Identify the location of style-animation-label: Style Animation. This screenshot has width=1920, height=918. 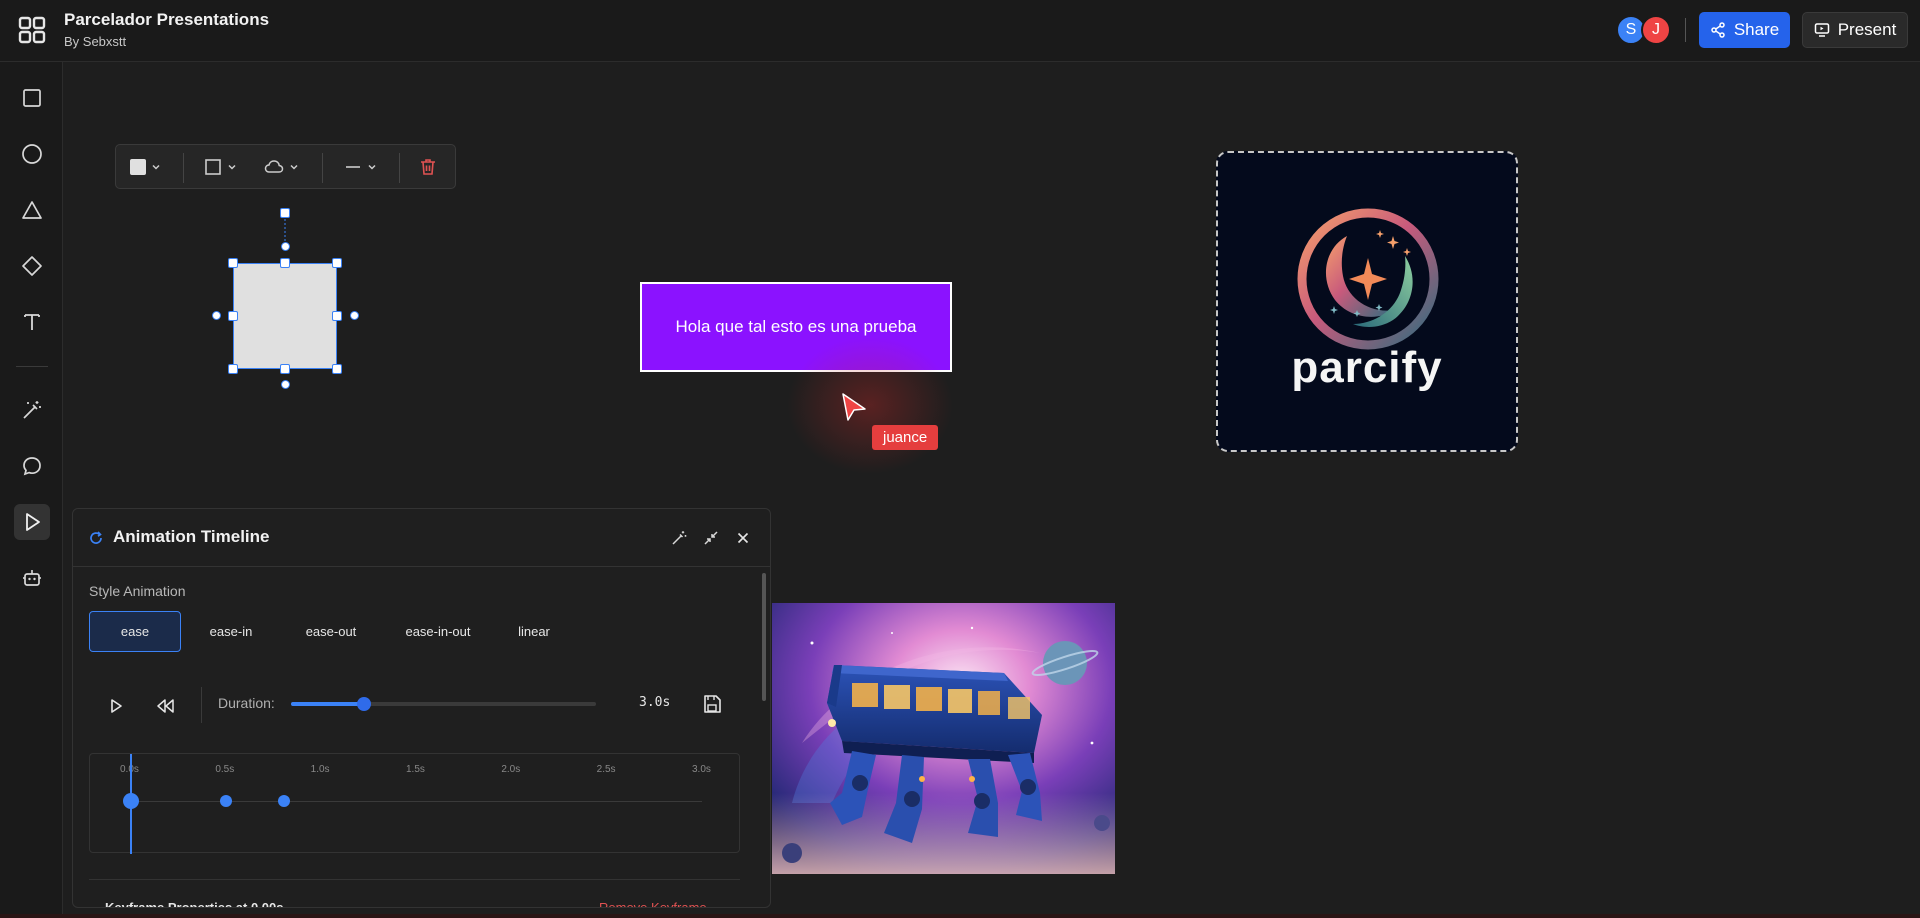
(137, 591).